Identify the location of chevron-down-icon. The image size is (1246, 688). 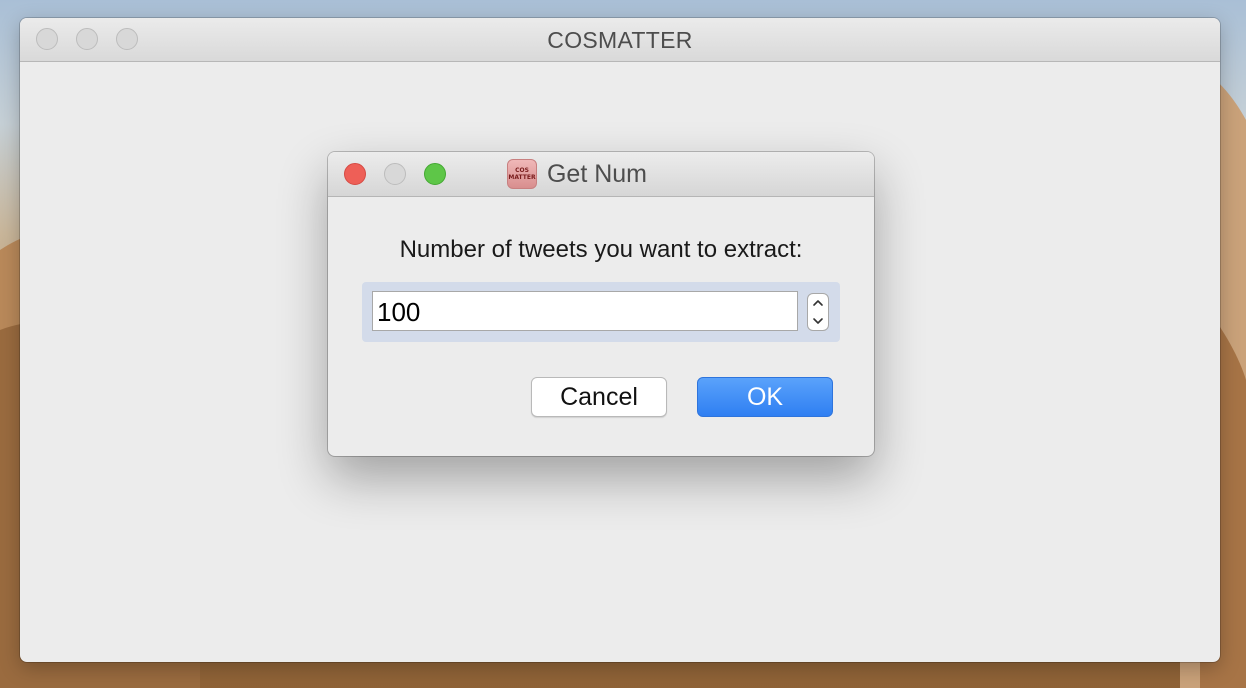
(818, 321).